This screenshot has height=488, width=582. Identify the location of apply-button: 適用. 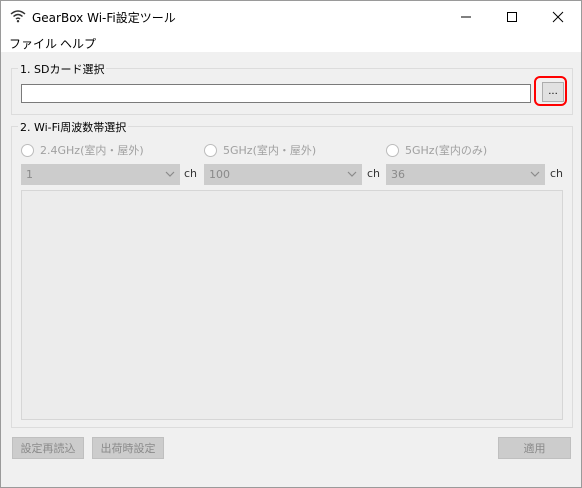
(534, 448).